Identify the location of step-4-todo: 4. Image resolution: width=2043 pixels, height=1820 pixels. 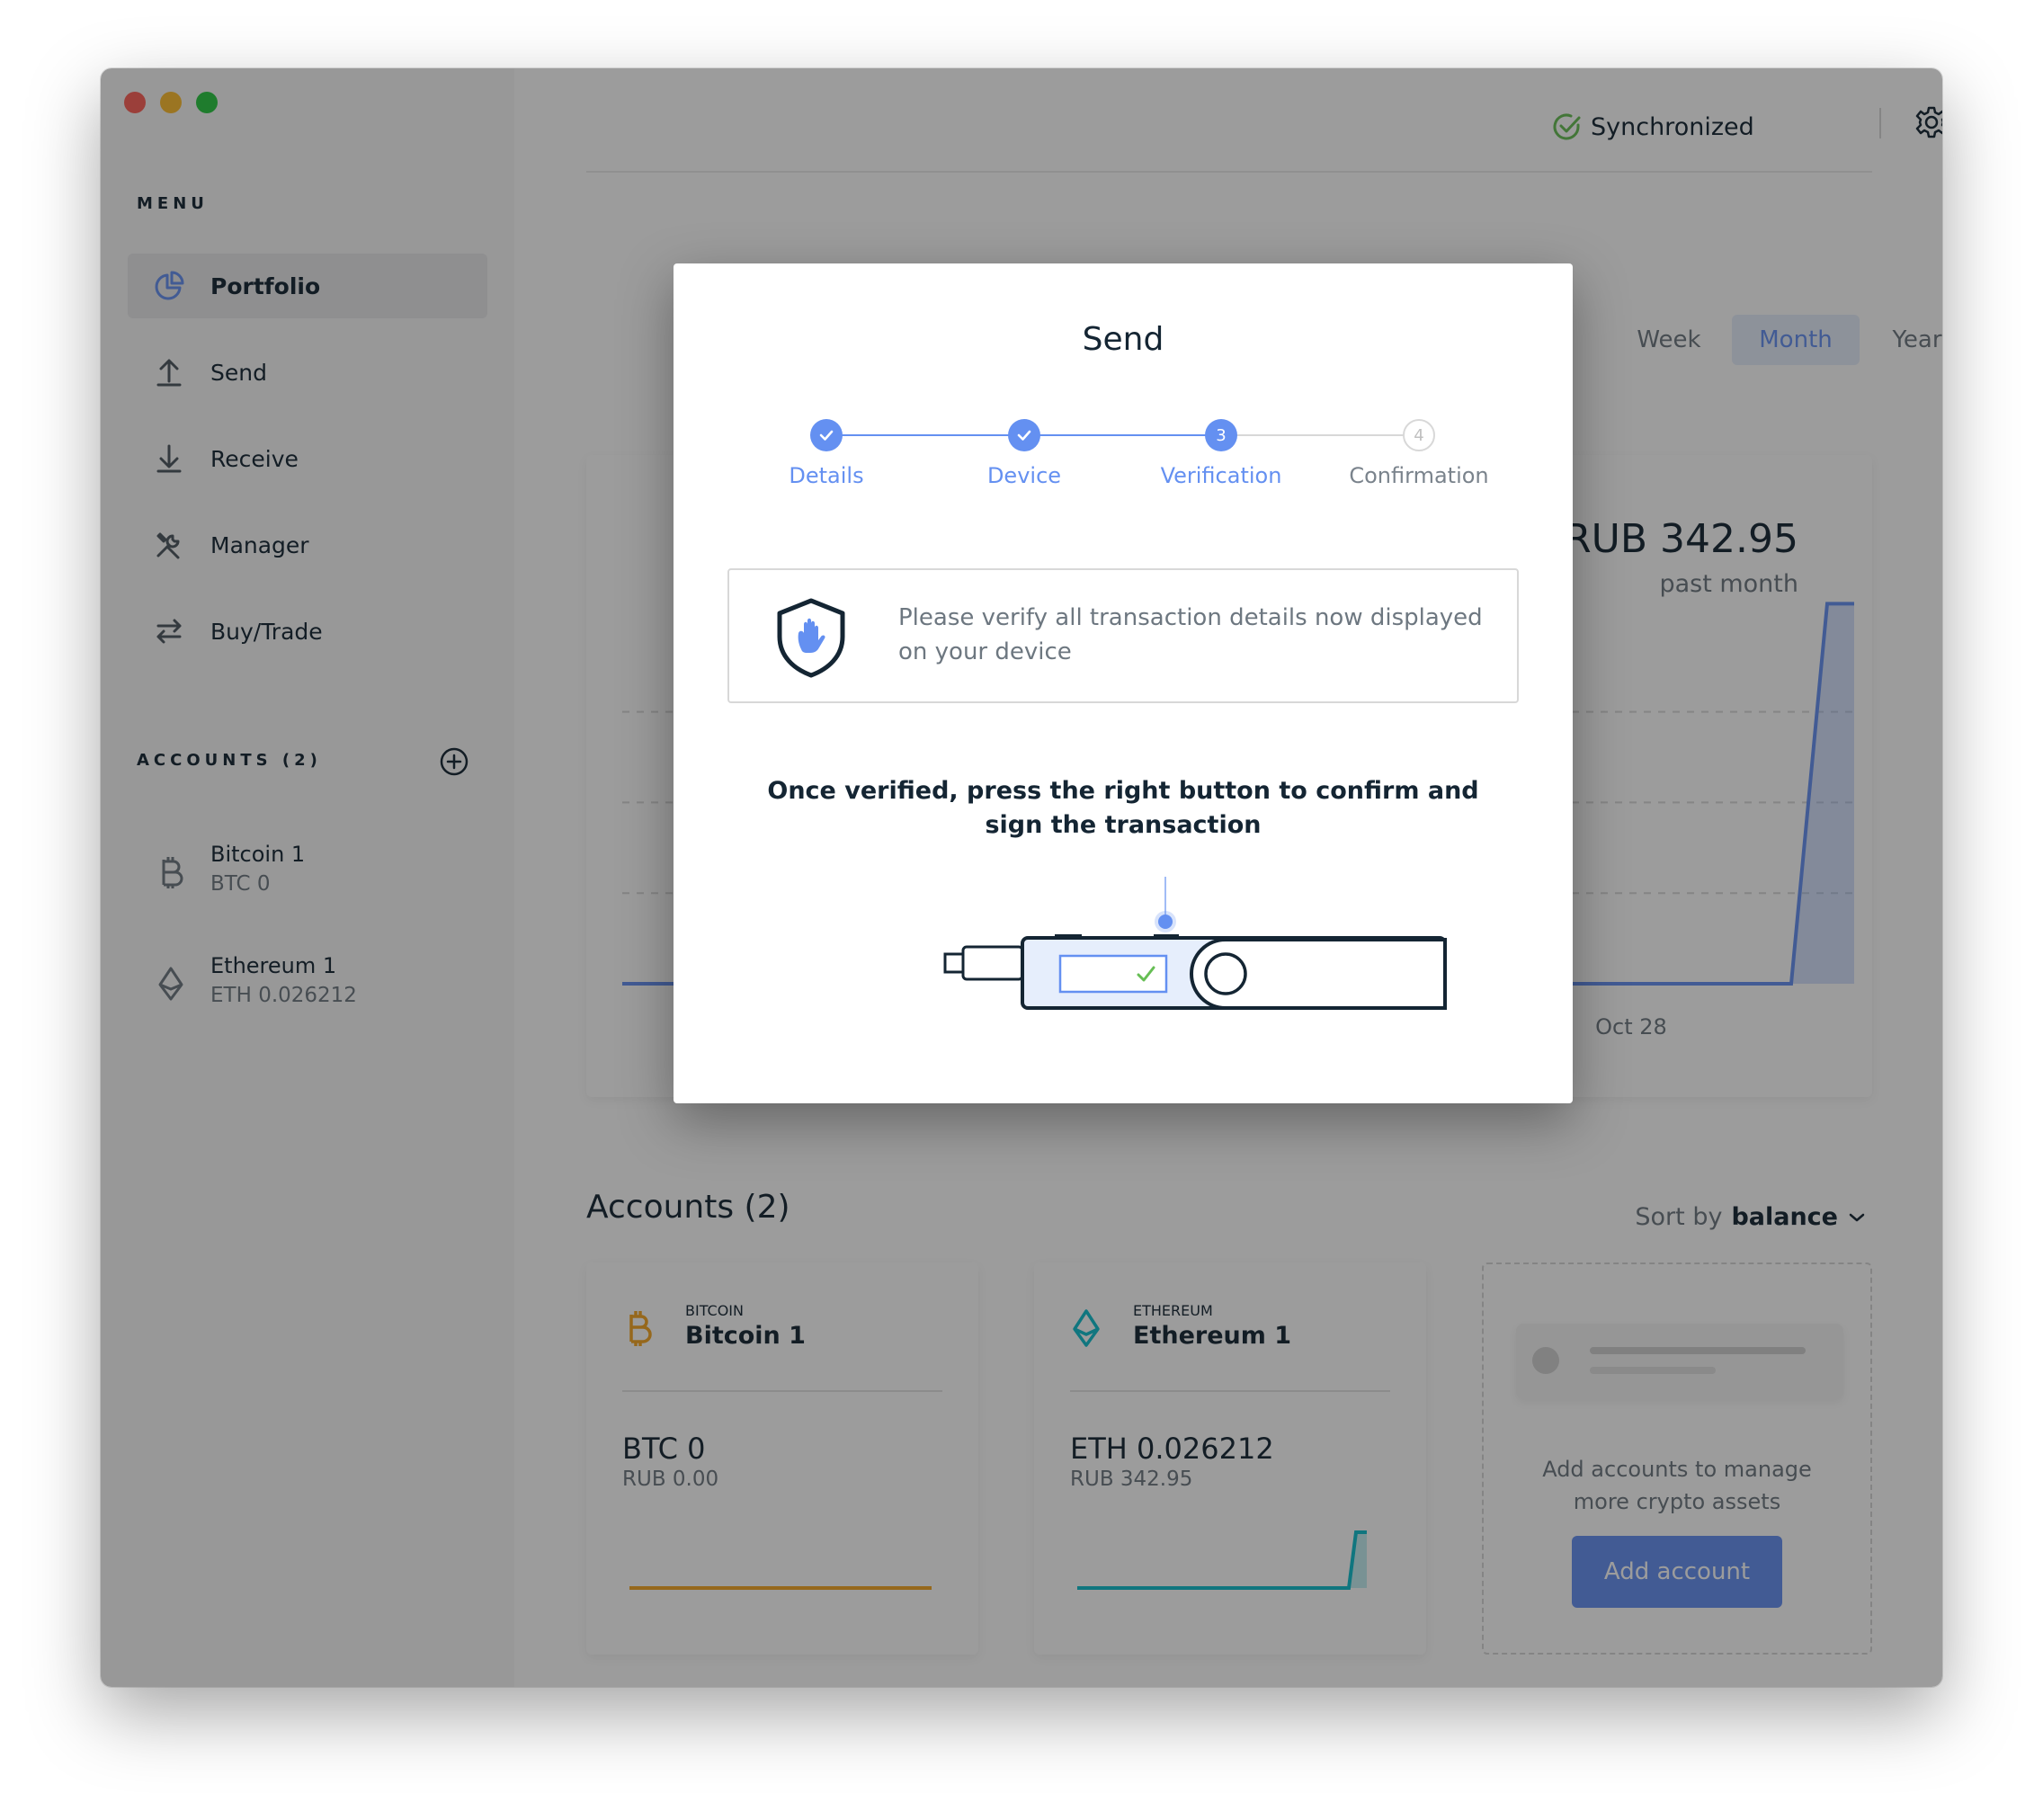
(1419, 435).